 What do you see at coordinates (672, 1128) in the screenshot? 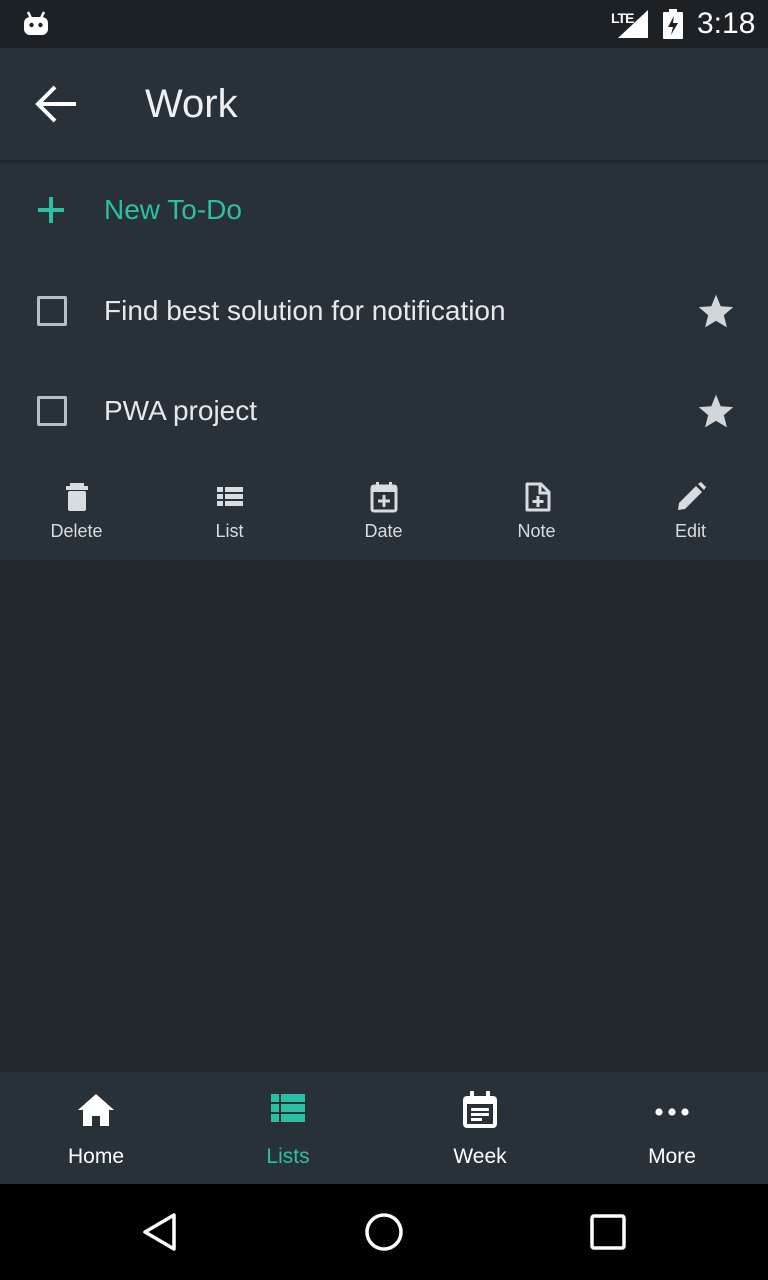
I see `nav-more: More` at bounding box center [672, 1128].